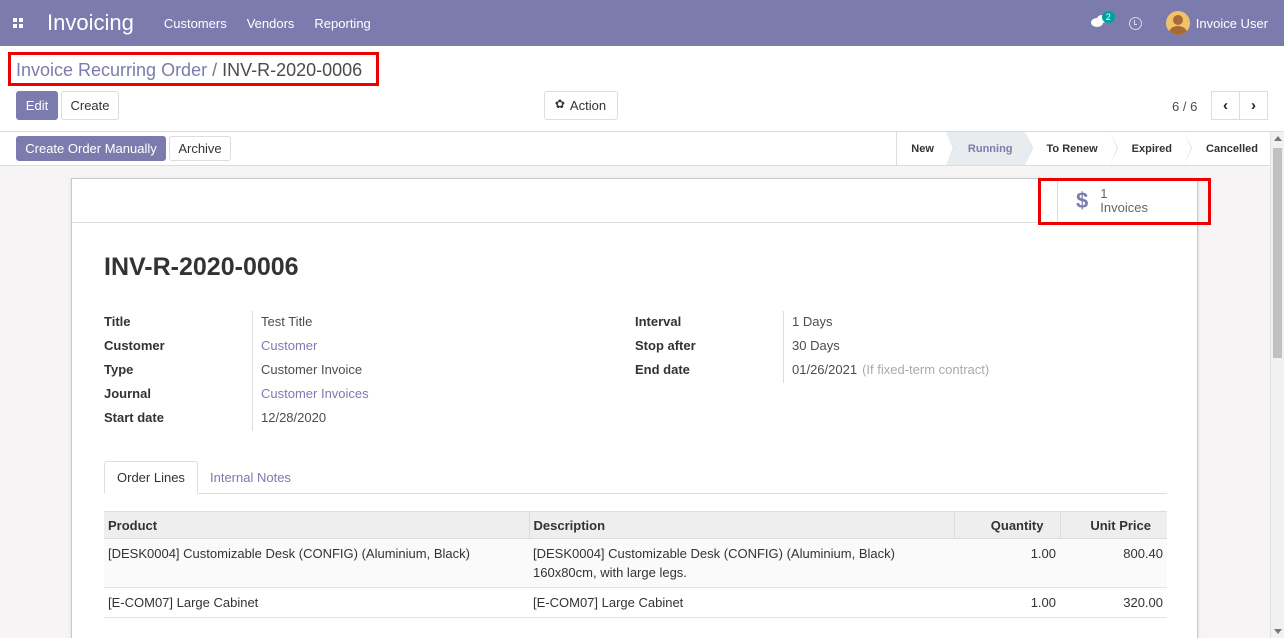 The height and width of the screenshot is (638, 1284). What do you see at coordinates (91, 148) in the screenshot?
I see `create-order-manually-button: Create Order Manually` at bounding box center [91, 148].